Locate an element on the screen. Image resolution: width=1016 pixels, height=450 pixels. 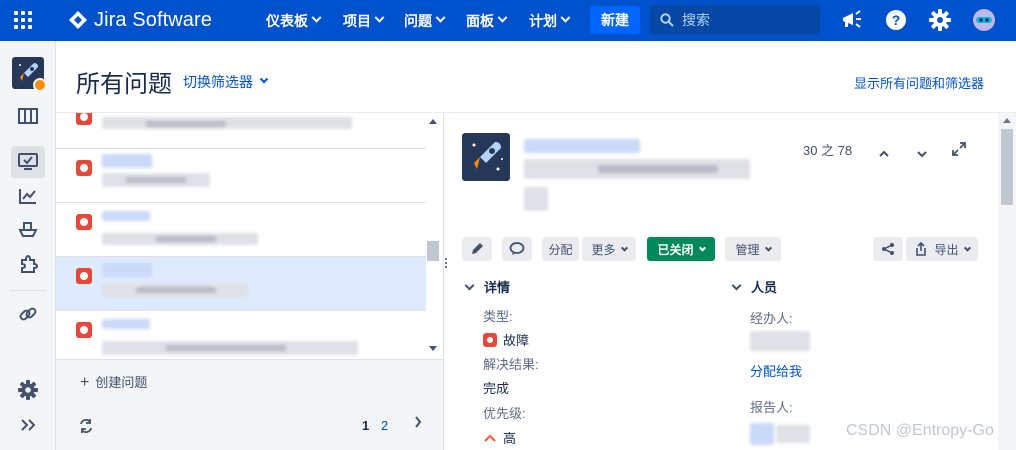
menu-boards: 面板 is located at coordinates (487, 20).